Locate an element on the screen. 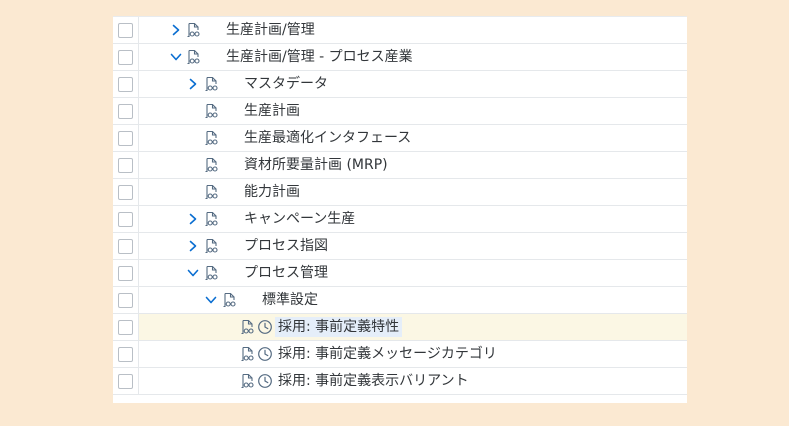 This screenshot has width=789, height=426. tree-node-label: 採用: 事前定義表示バリアント is located at coordinates (373, 381).